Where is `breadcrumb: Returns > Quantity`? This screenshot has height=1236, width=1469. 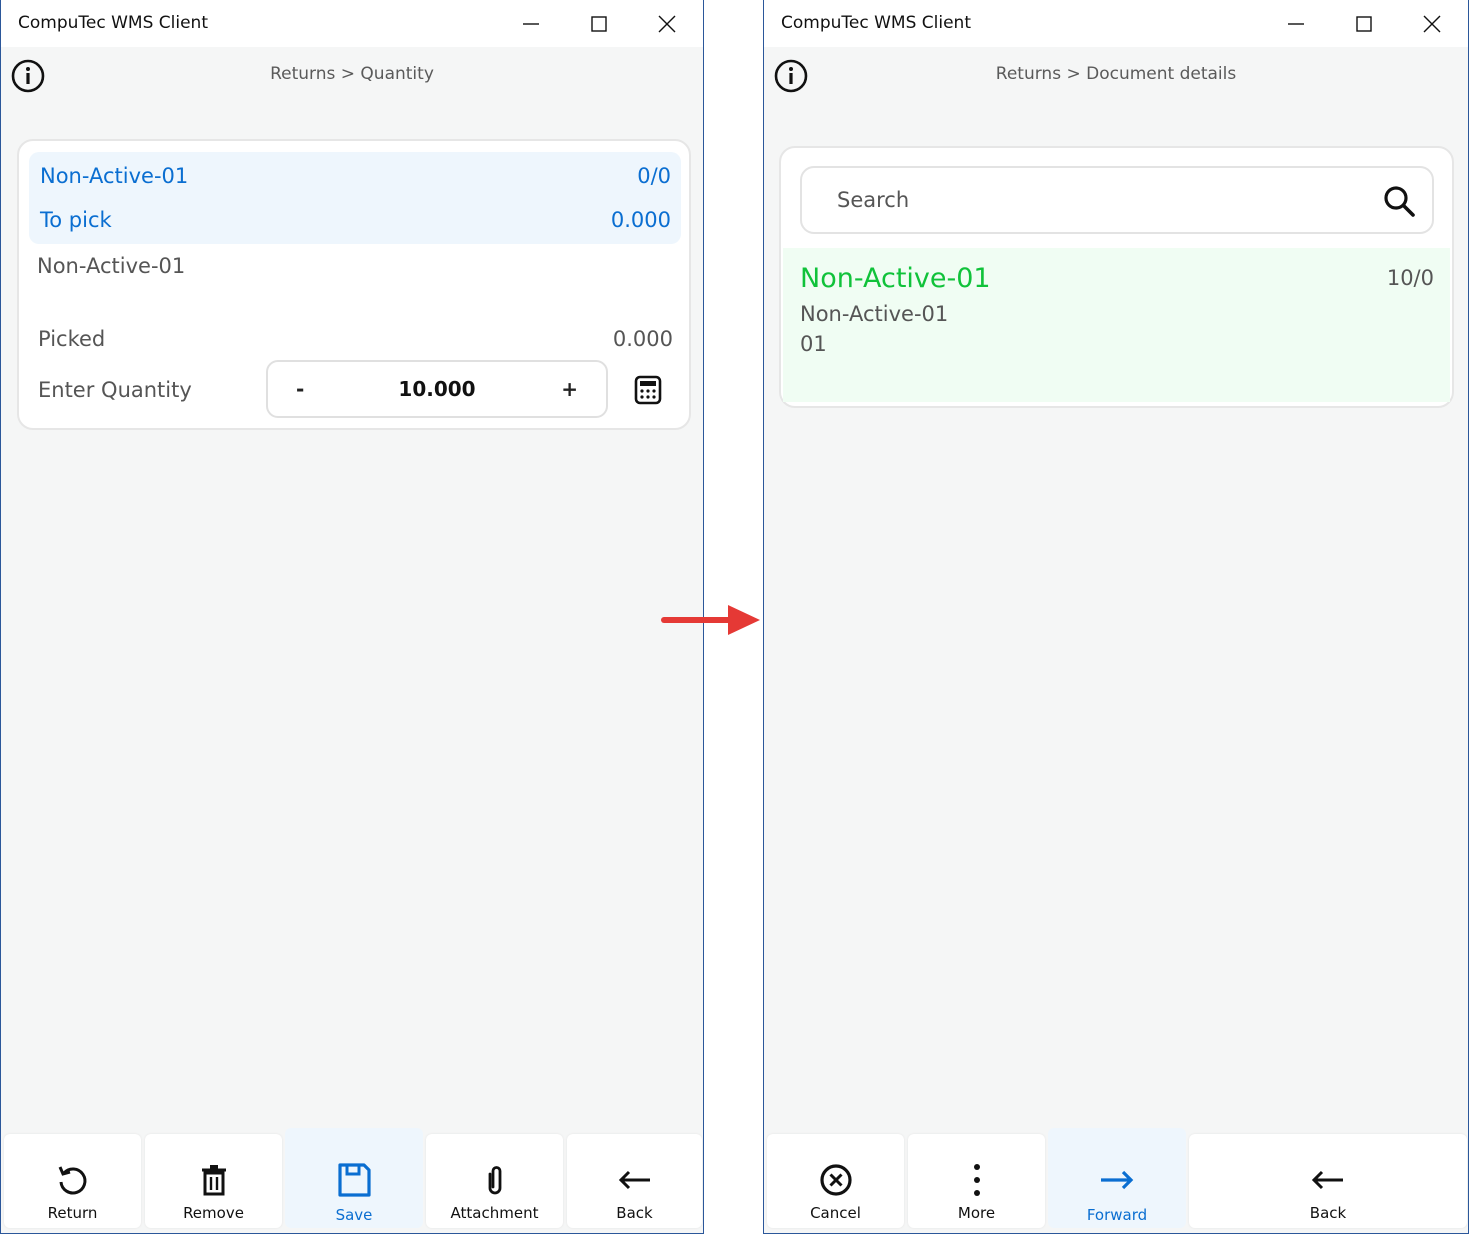
breadcrumb: Returns > Quantity is located at coordinates (352, 74).